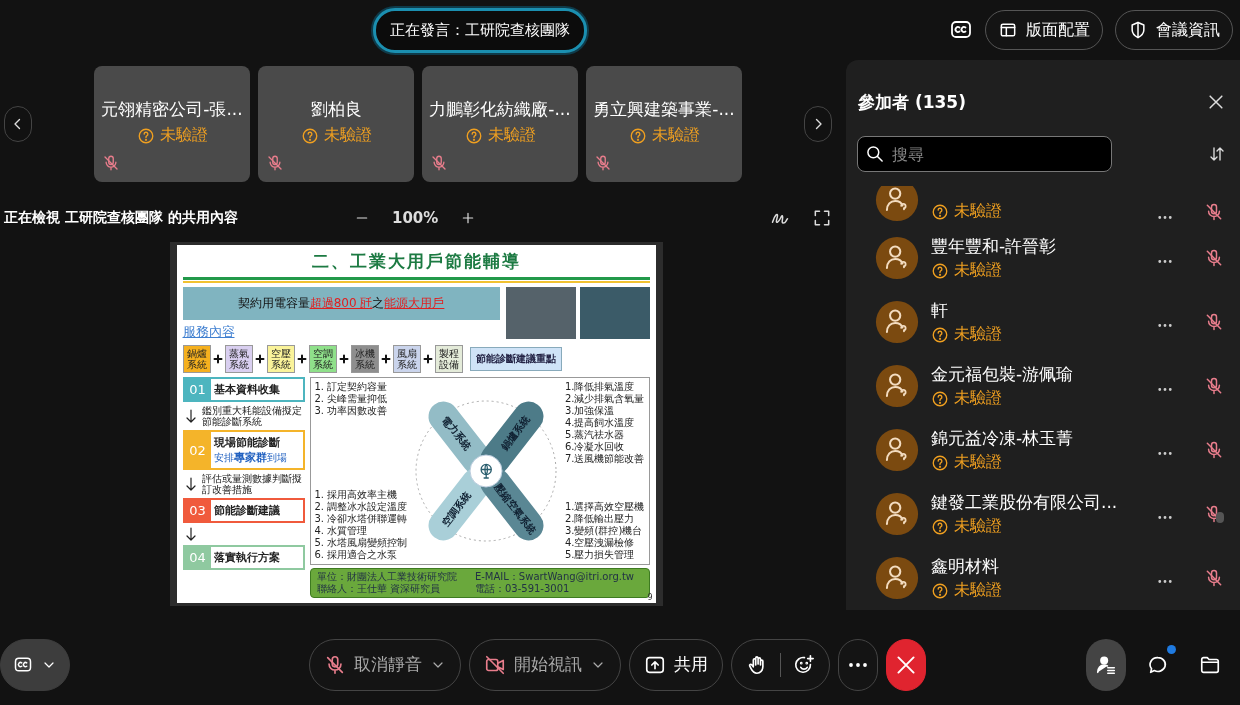  Describe the element at coordinates (604, 459) in the screenshot. I see `list-item: 7.送風機節能改善` at that location.